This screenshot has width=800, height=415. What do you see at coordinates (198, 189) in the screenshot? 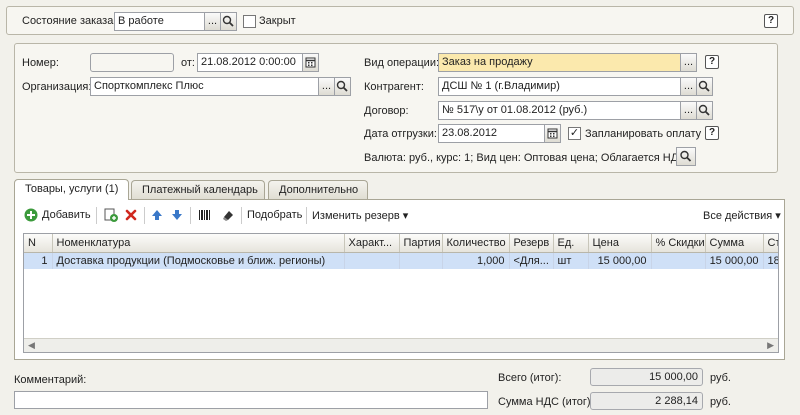
I see `tab-payment-calendar: Платежный календарь` at bounding box center [198, 189].